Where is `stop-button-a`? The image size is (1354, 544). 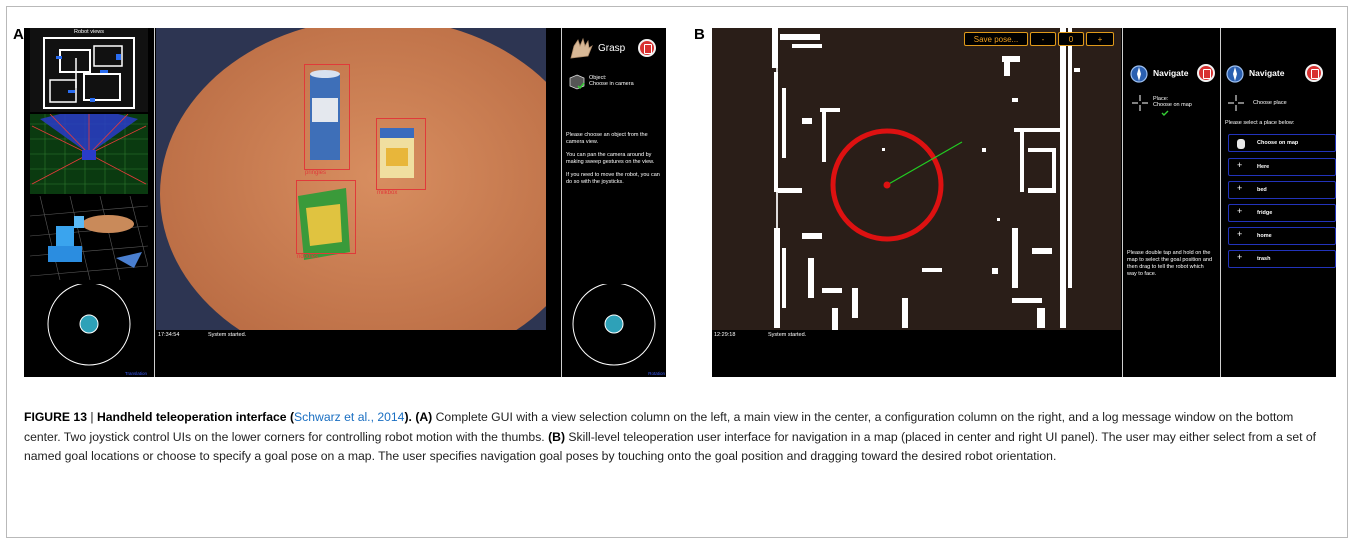 stop-button-a is located at coordinates (647, 48).